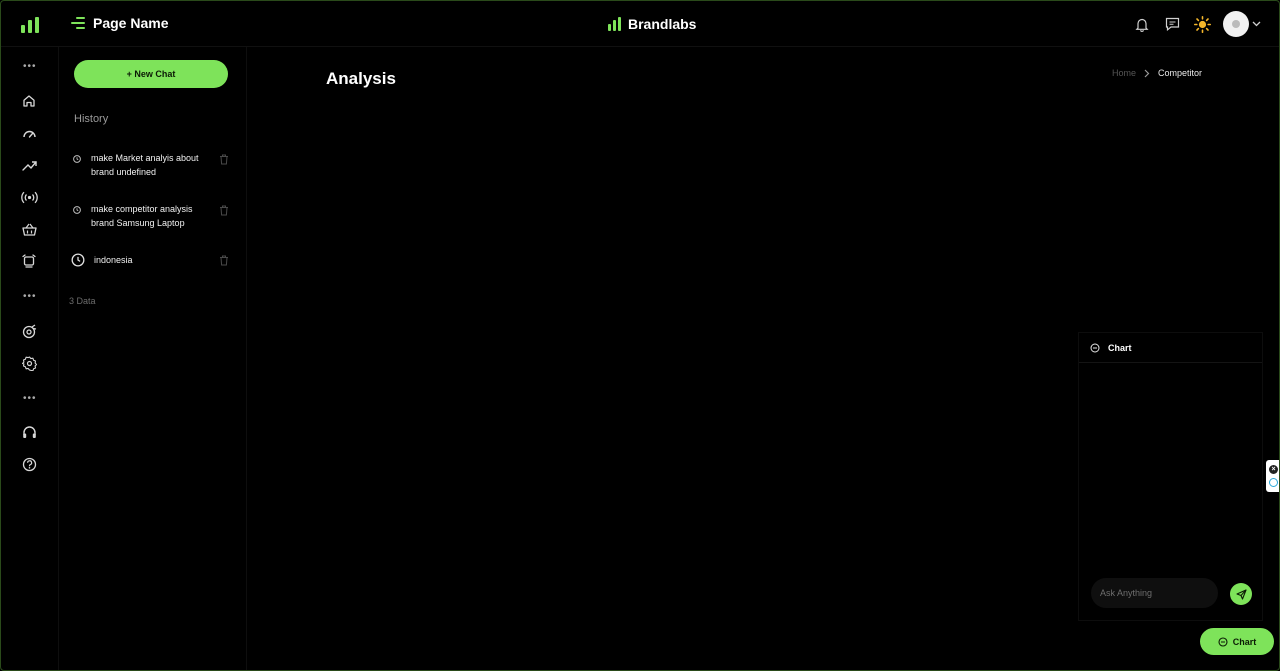 Image resolution: width=1280 pixels, height=671 pixels. I want to click on home-icon, so click(29, 101).